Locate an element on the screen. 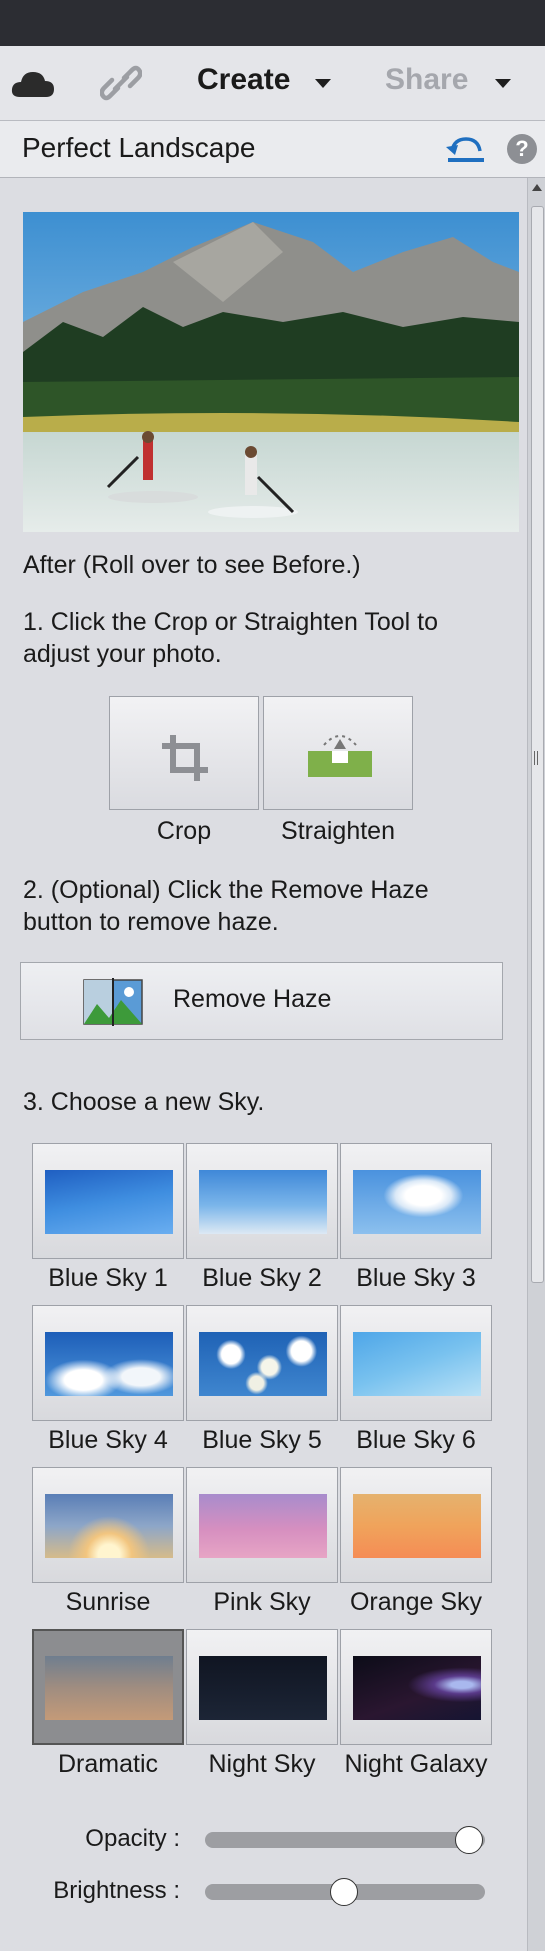 This screenshot has width=545, height=1951. step3-instruction: 3. Choose a new Sky. is located at coordinates (144, 1102).